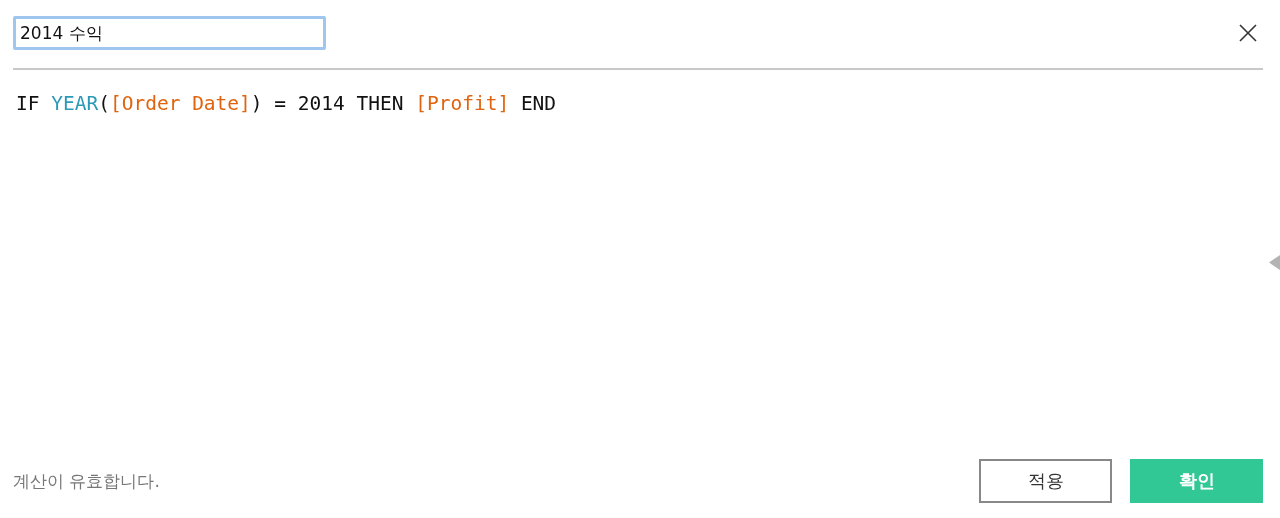  What do you see at coordinates (169, 33) in the screenshot?
I see `name-field: 2014 수익` at bounding box center [169, 33].